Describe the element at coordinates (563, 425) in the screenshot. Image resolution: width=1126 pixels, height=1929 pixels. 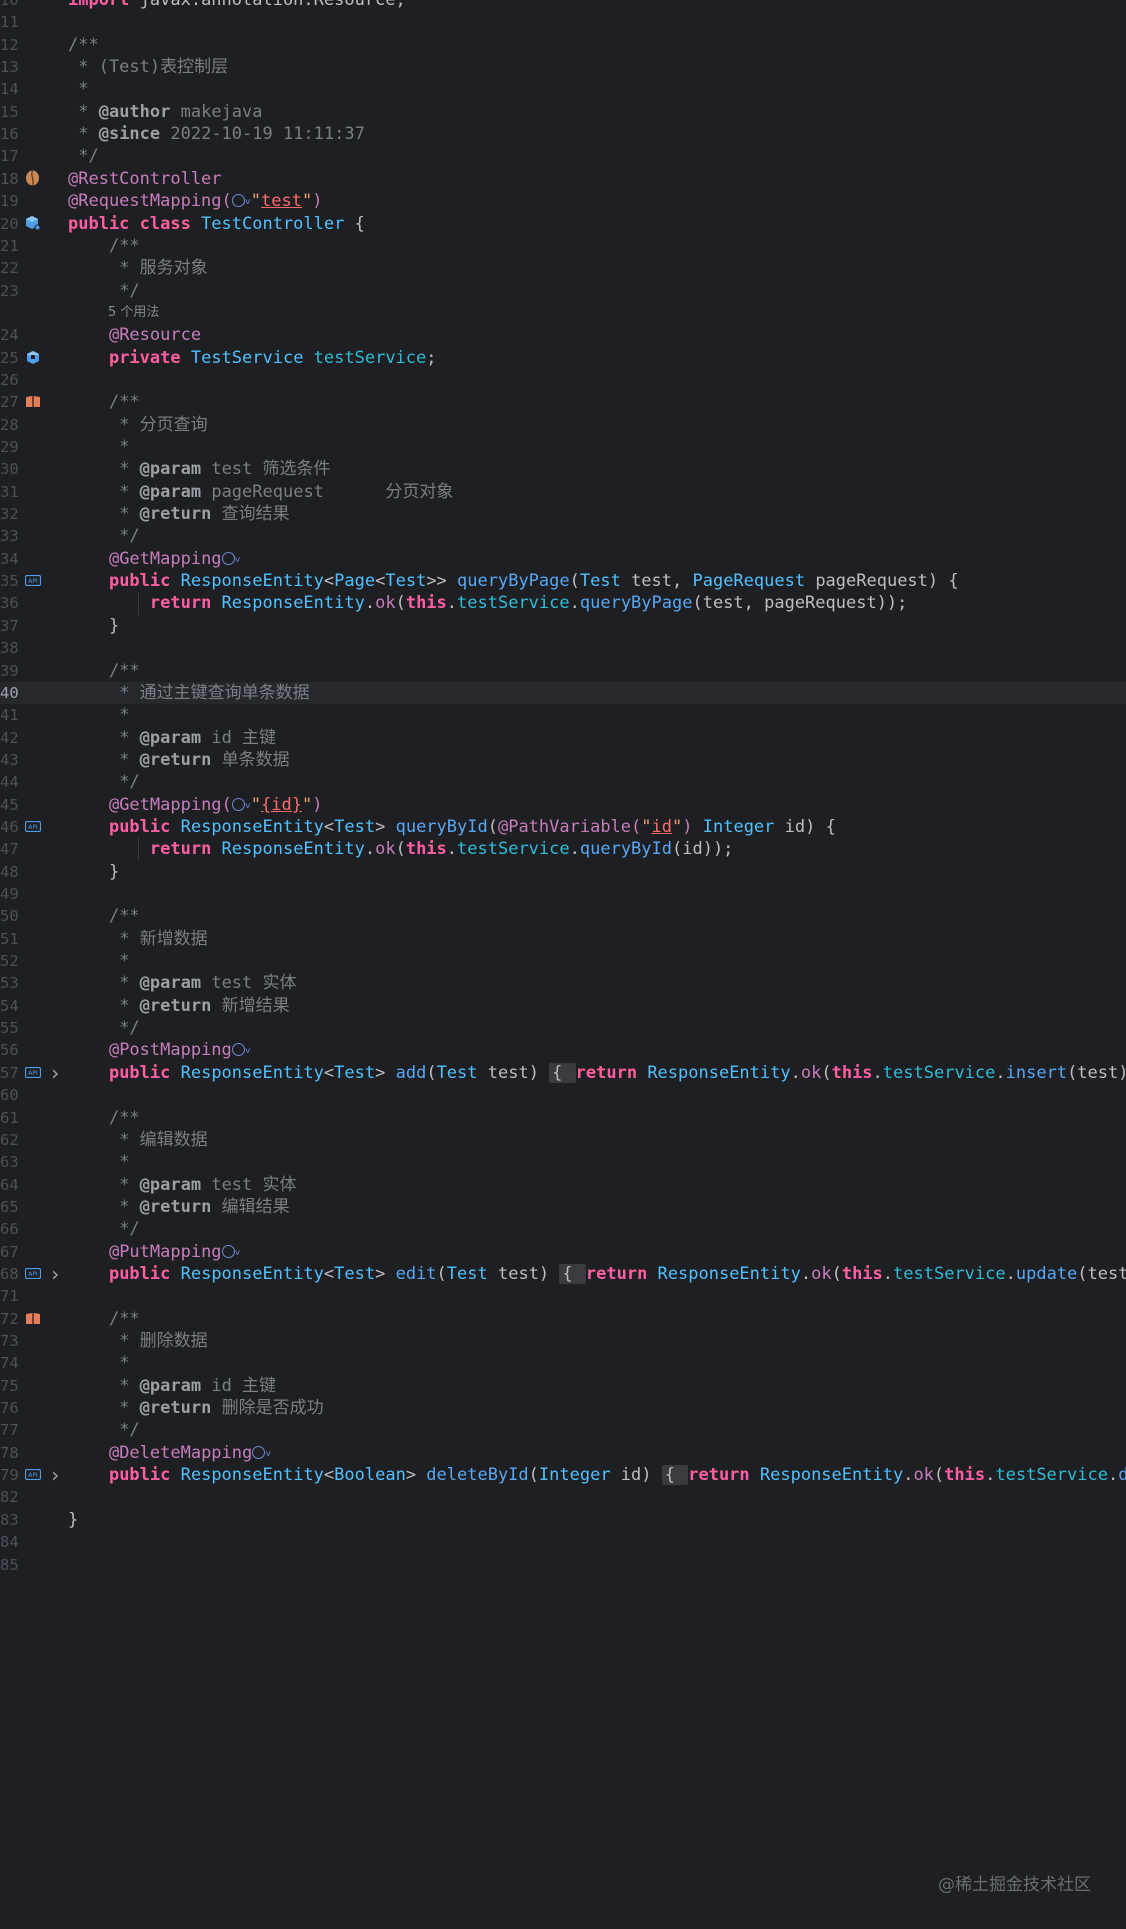
I see `code-line: 28 * 分页查询` at that location.